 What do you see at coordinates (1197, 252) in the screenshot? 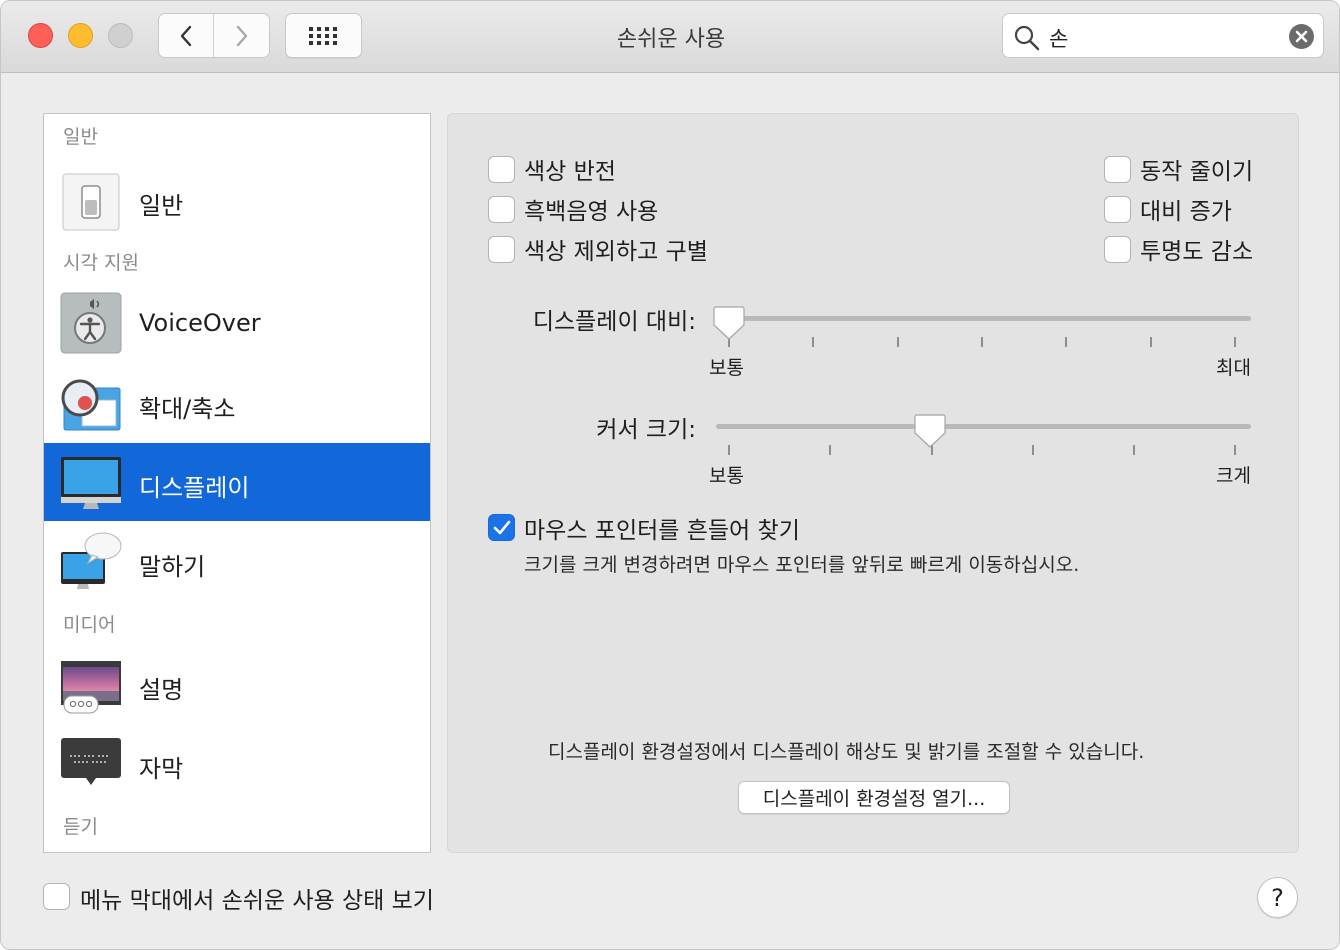
I see `reduce-transparency-label: 투명도 감소` at bounding box center [1197, 252].